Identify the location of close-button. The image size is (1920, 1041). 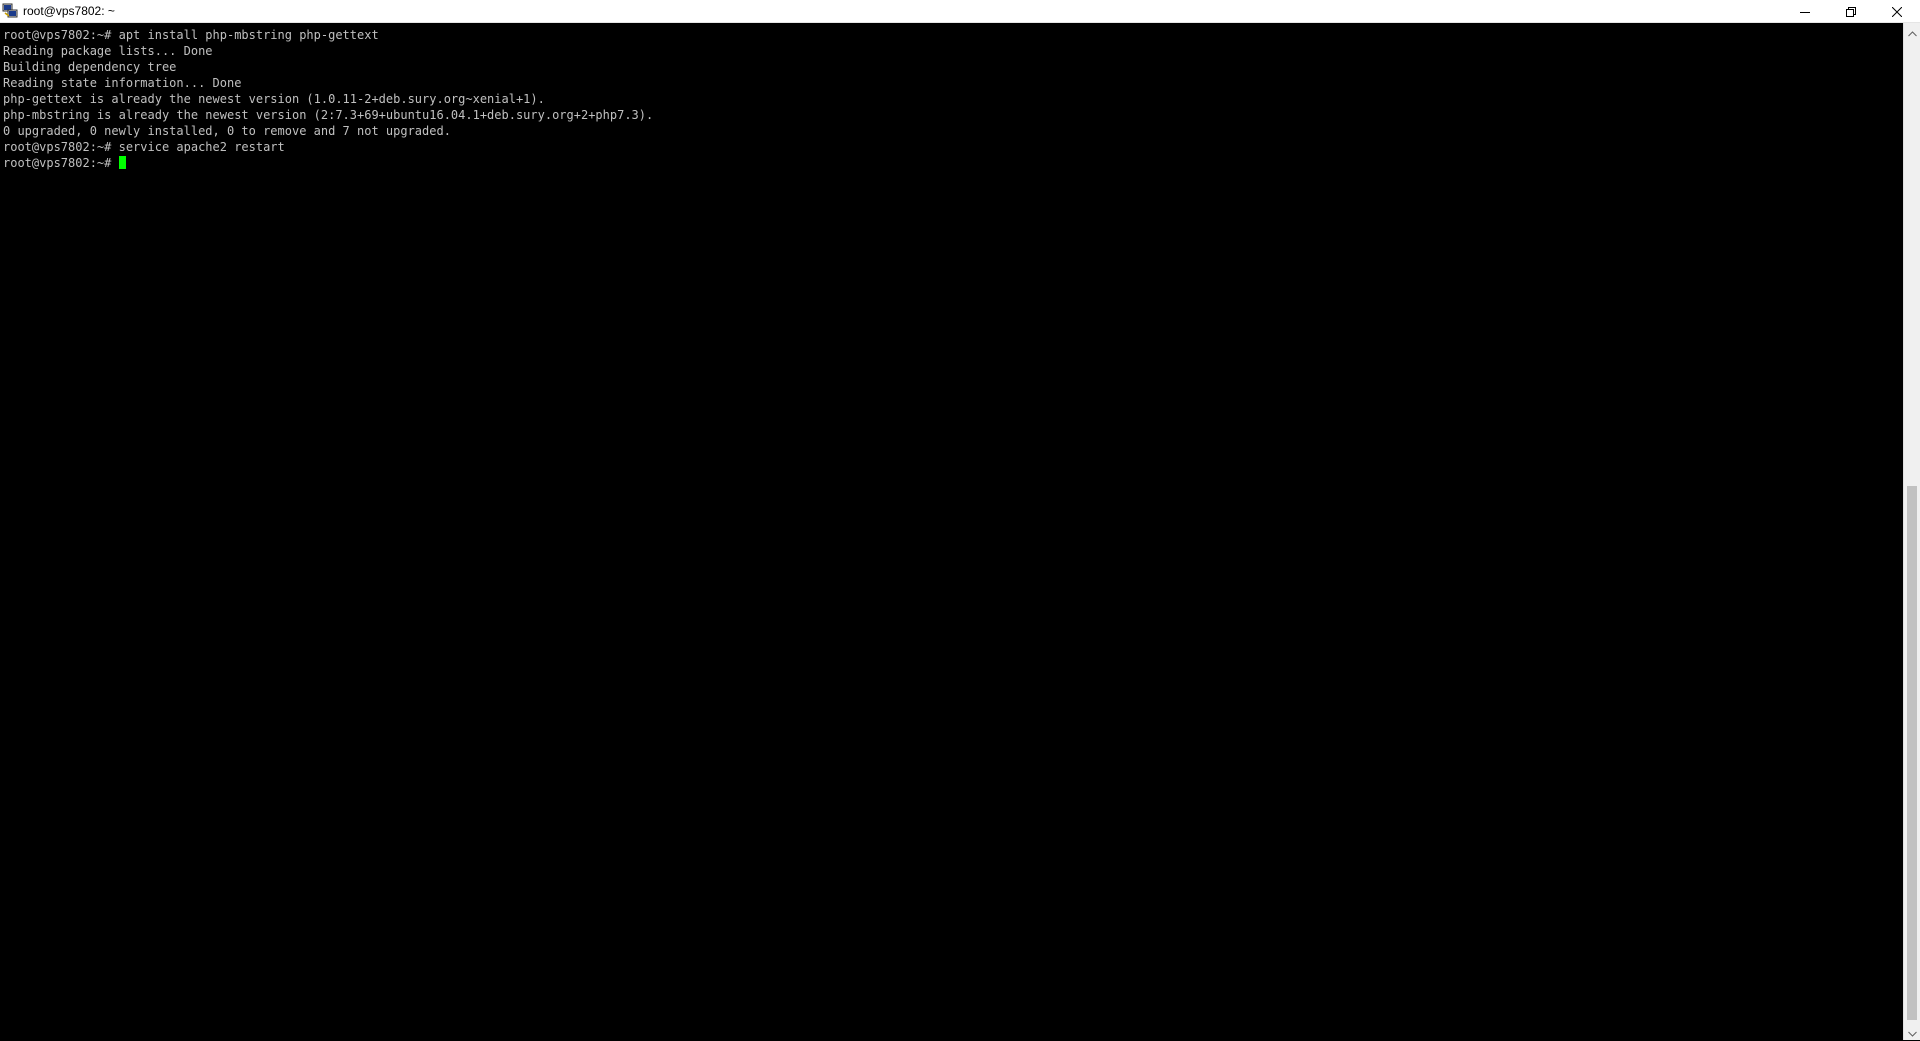
(1897, 11).